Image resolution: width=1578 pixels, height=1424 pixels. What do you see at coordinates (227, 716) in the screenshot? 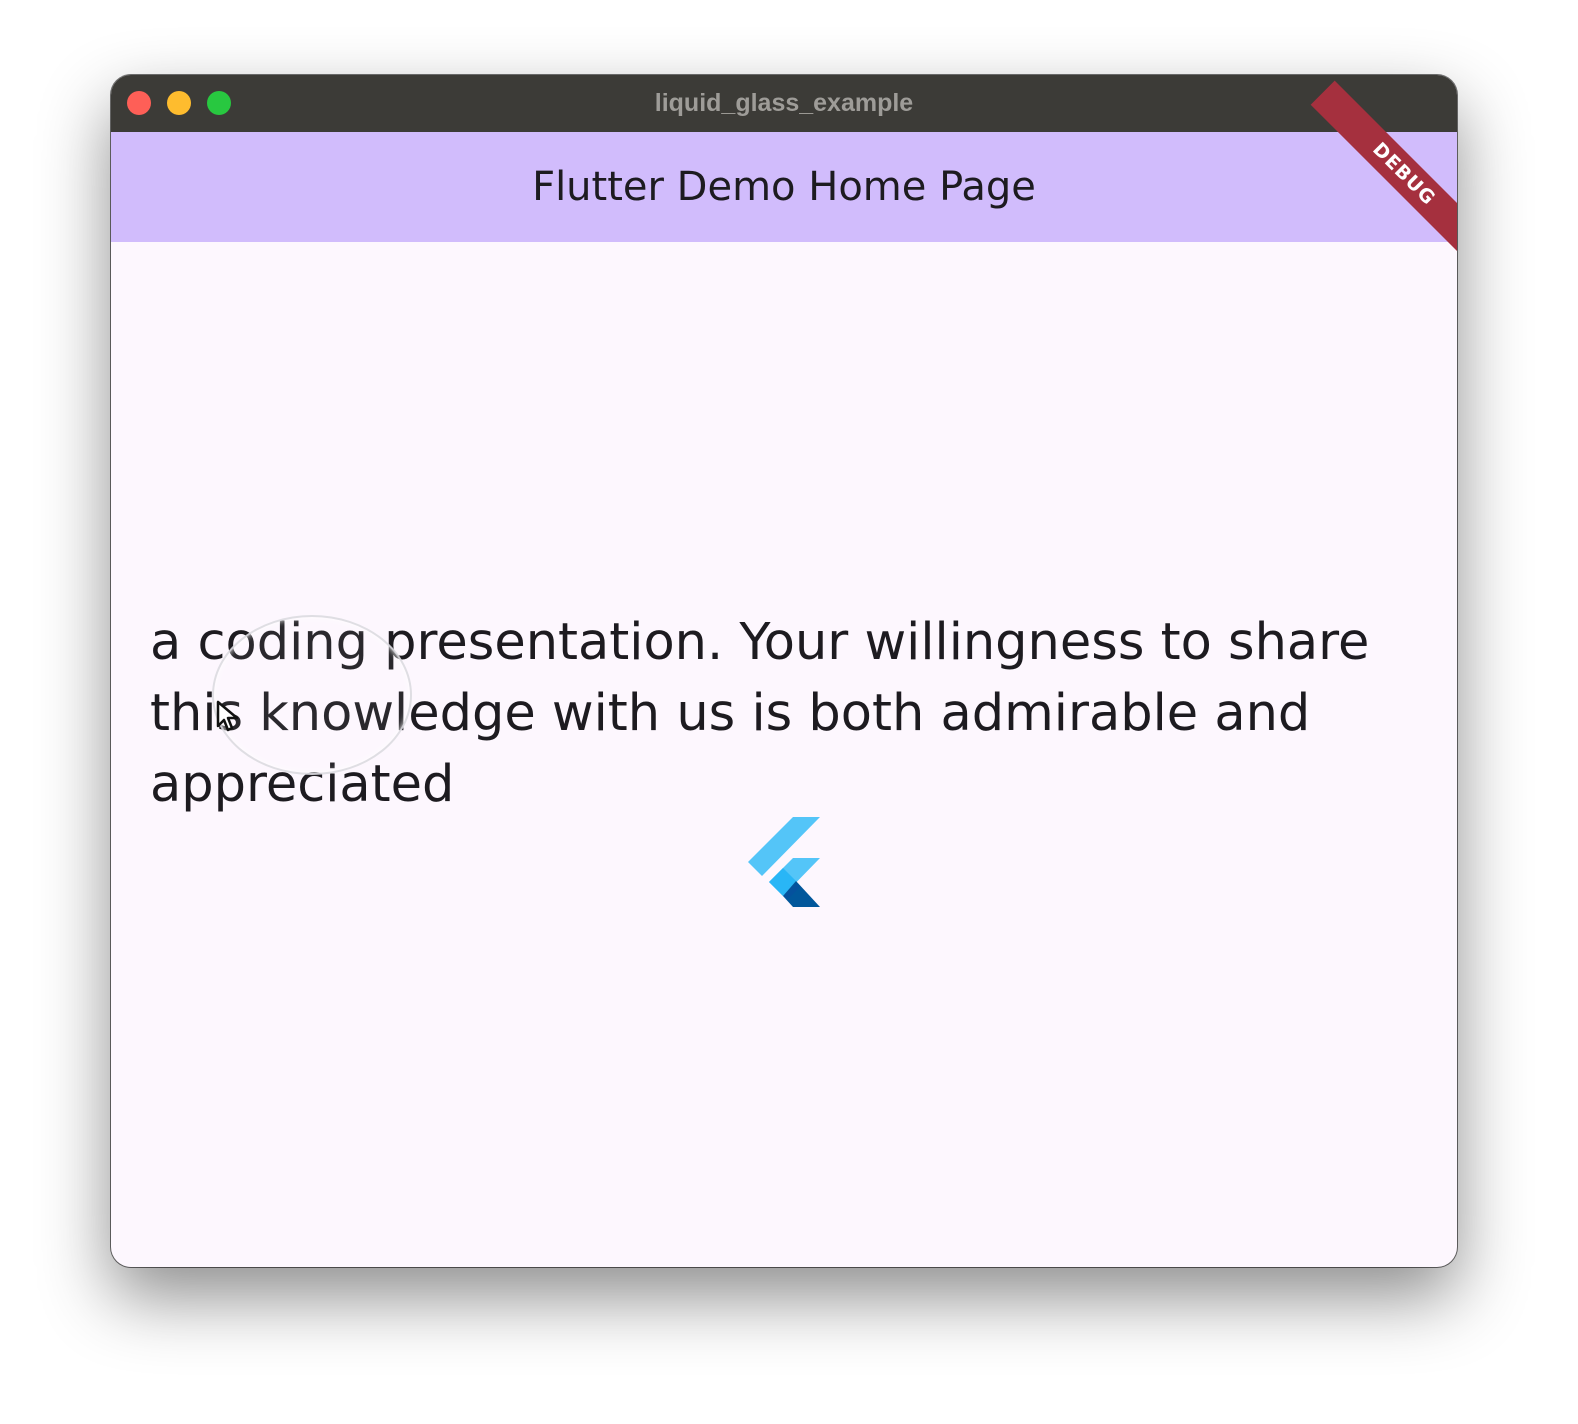
I see `cursor-icon` at bounding box center [227, 716].